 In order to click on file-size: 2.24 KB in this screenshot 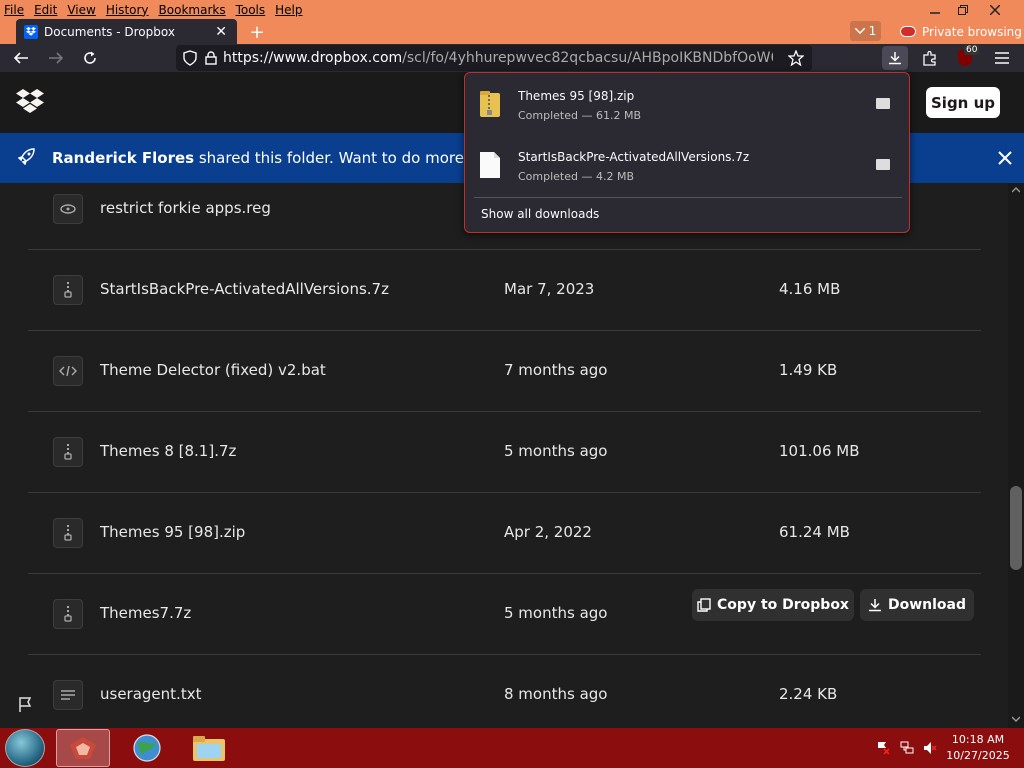, I will do `click(808, 694)`.